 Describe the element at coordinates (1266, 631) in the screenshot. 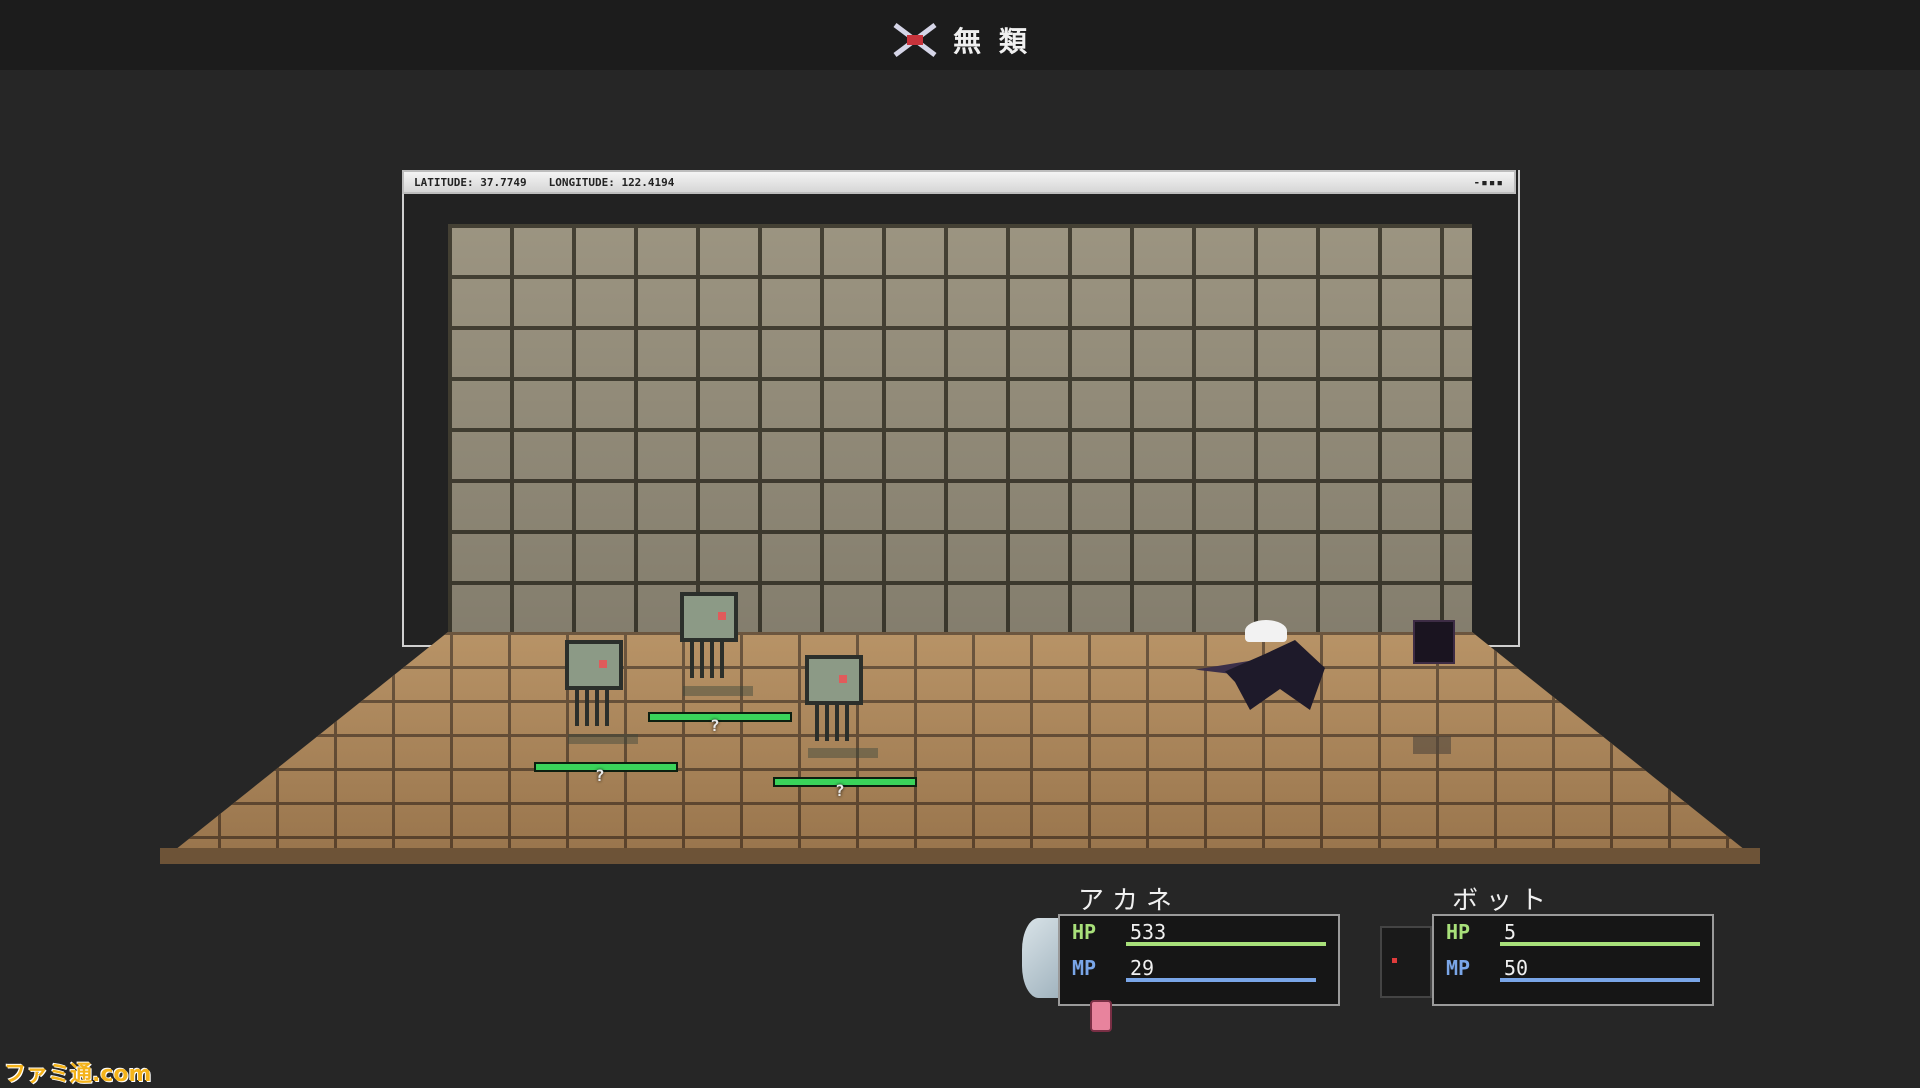

I see `player-hat` at that location.